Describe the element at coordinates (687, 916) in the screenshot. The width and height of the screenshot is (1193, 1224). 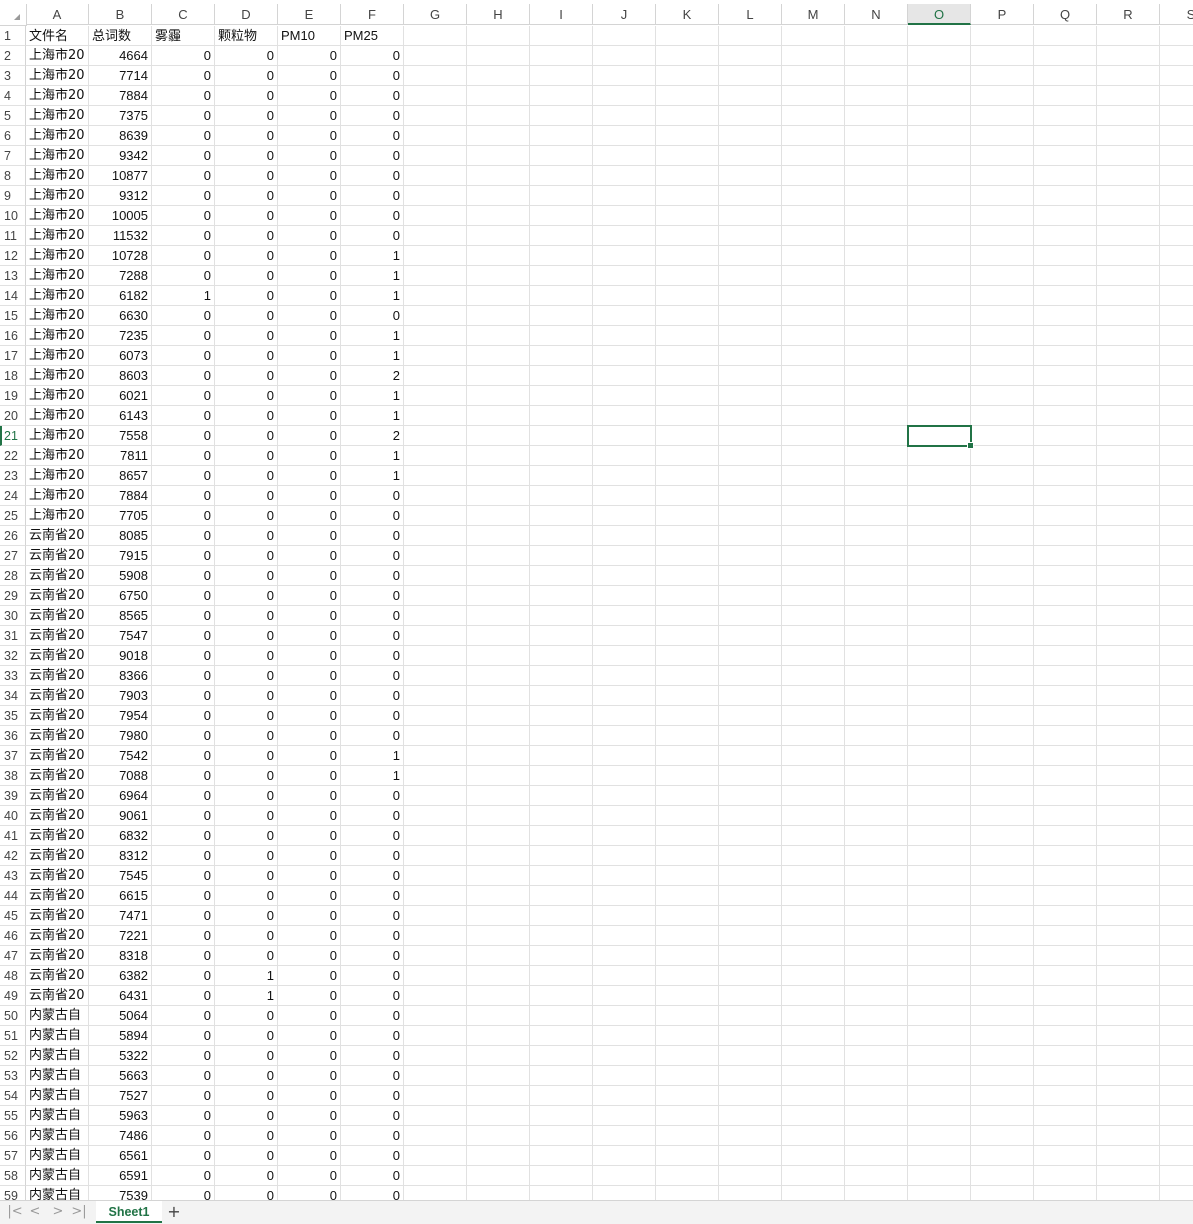
I see `cell-k45` at that location.